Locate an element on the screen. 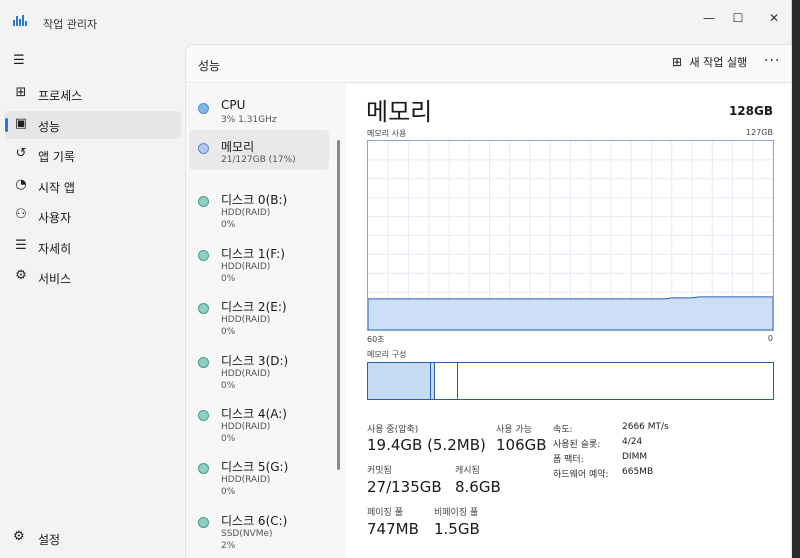 This screenshot has height=558, width=800. device-item: 디스크 4(A:) HDD(RAID) 0% is located at coordinates (259, 423).